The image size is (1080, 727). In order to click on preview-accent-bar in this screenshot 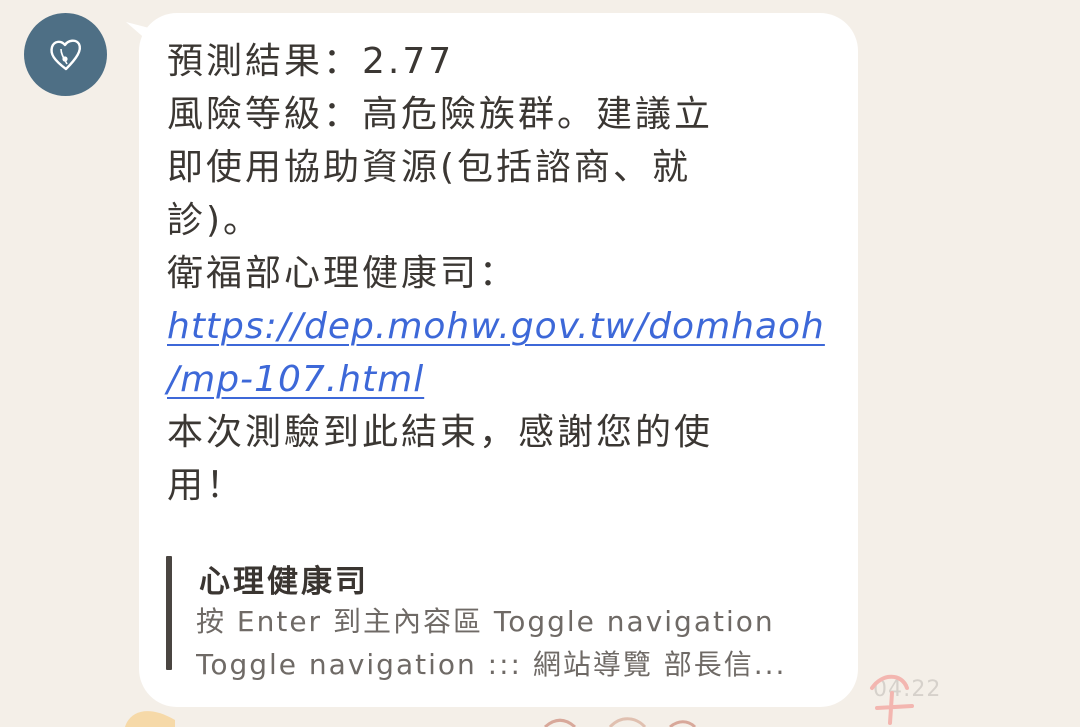, I will do `click(169, 613)`.